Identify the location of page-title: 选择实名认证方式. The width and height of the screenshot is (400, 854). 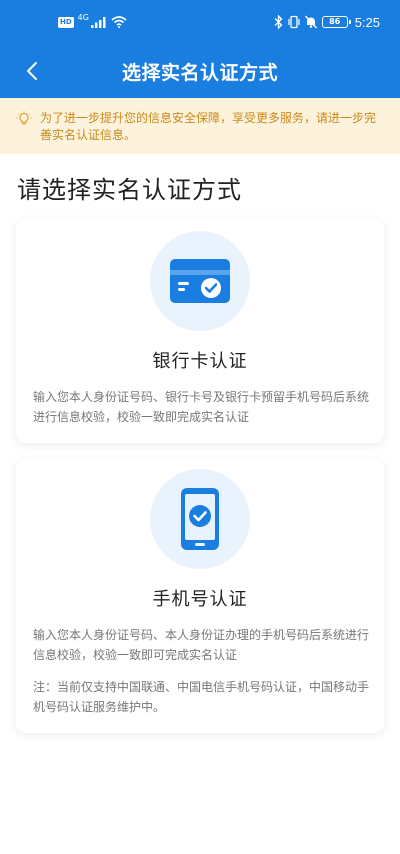
(199, 73).